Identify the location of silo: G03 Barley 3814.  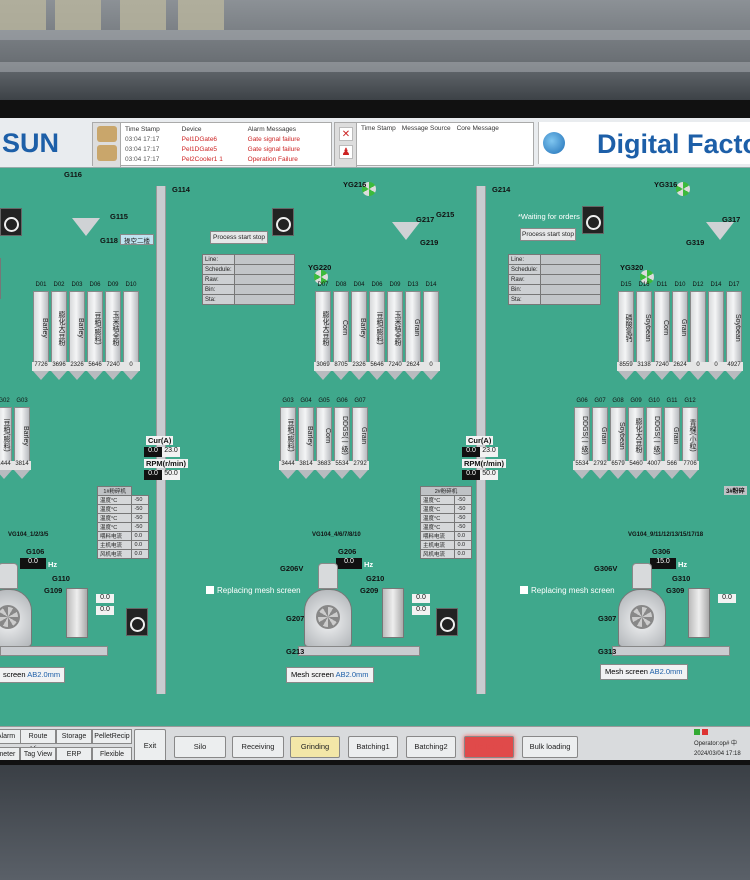
(22, 438).